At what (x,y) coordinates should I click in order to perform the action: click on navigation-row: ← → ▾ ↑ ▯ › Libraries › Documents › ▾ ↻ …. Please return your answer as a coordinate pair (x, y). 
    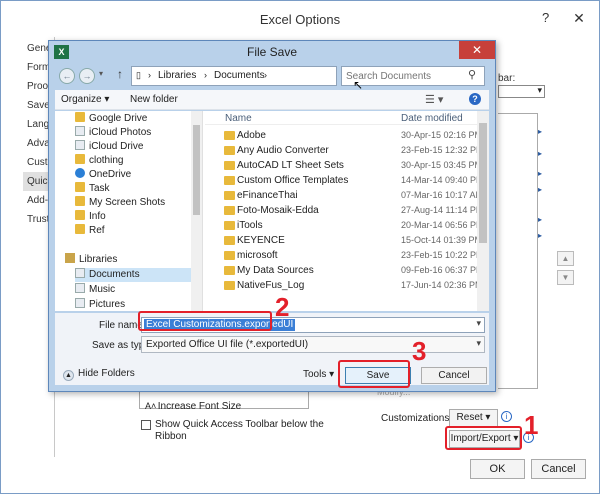
    Looking at the image, I should click on (272, 76).